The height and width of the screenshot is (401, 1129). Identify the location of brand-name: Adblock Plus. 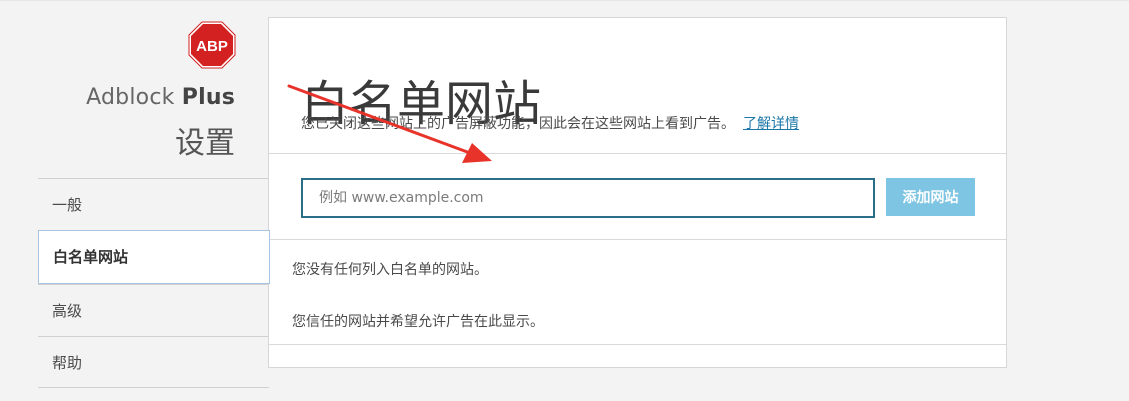
(160, 97).